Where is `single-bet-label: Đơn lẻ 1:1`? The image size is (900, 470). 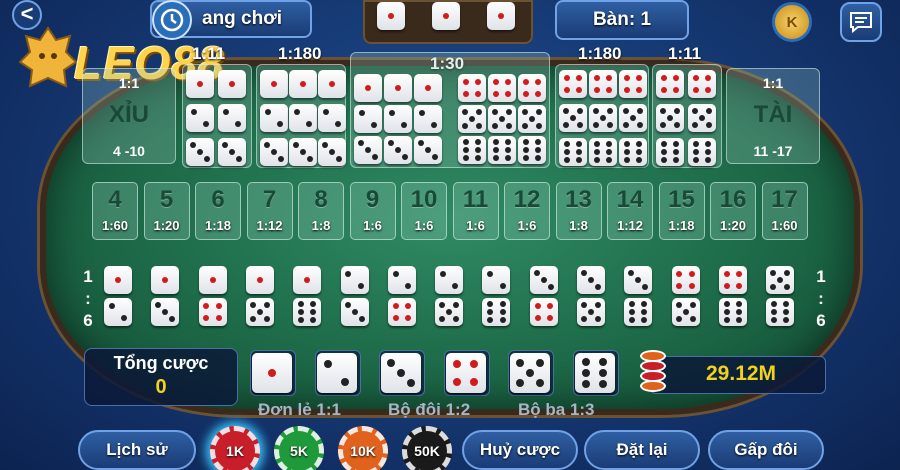
single-bet-label: Đơn lẻ 1:1 is located at coordinates (299, 409).